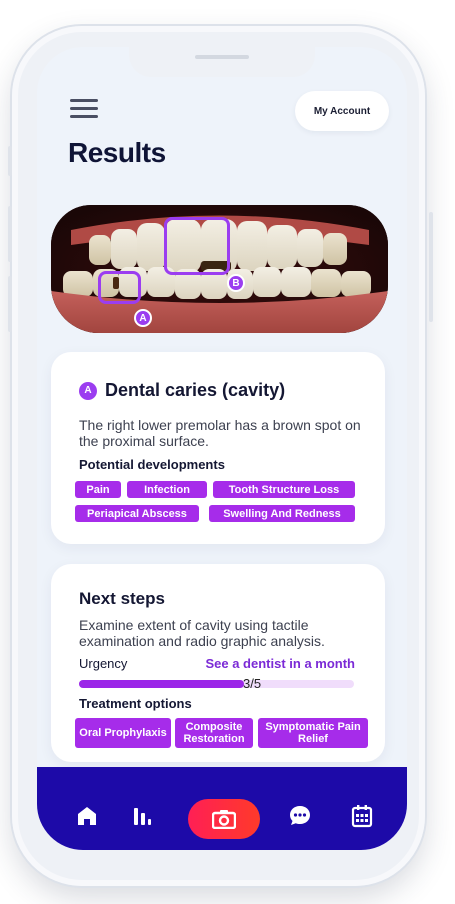 The image size is (455, 904). What do you see at coordinates (87, 816) in the screenshot?
I see `home-icon` at bounding box center [87, 816].